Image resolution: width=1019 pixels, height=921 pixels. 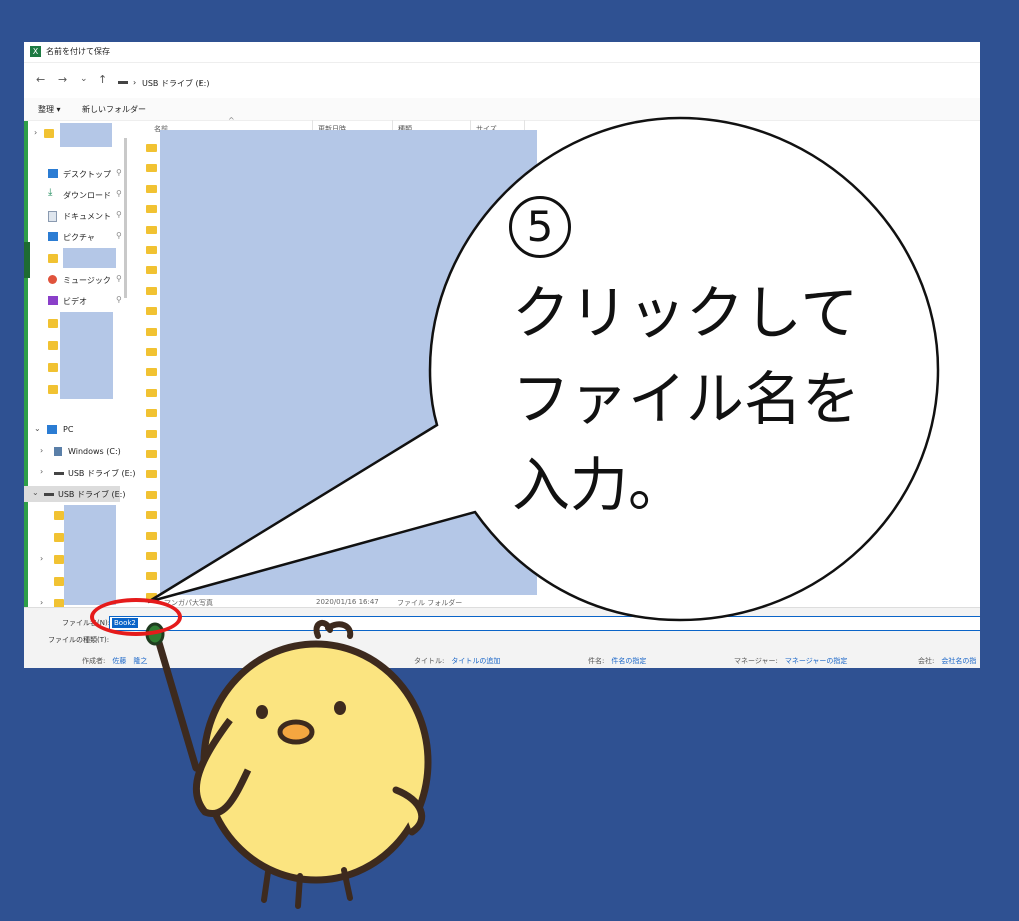 What do you see at coordinates (686, 399) in the screenshot?
I see `callout-line-2: ファイル名を` at bounding box center [686, 399].